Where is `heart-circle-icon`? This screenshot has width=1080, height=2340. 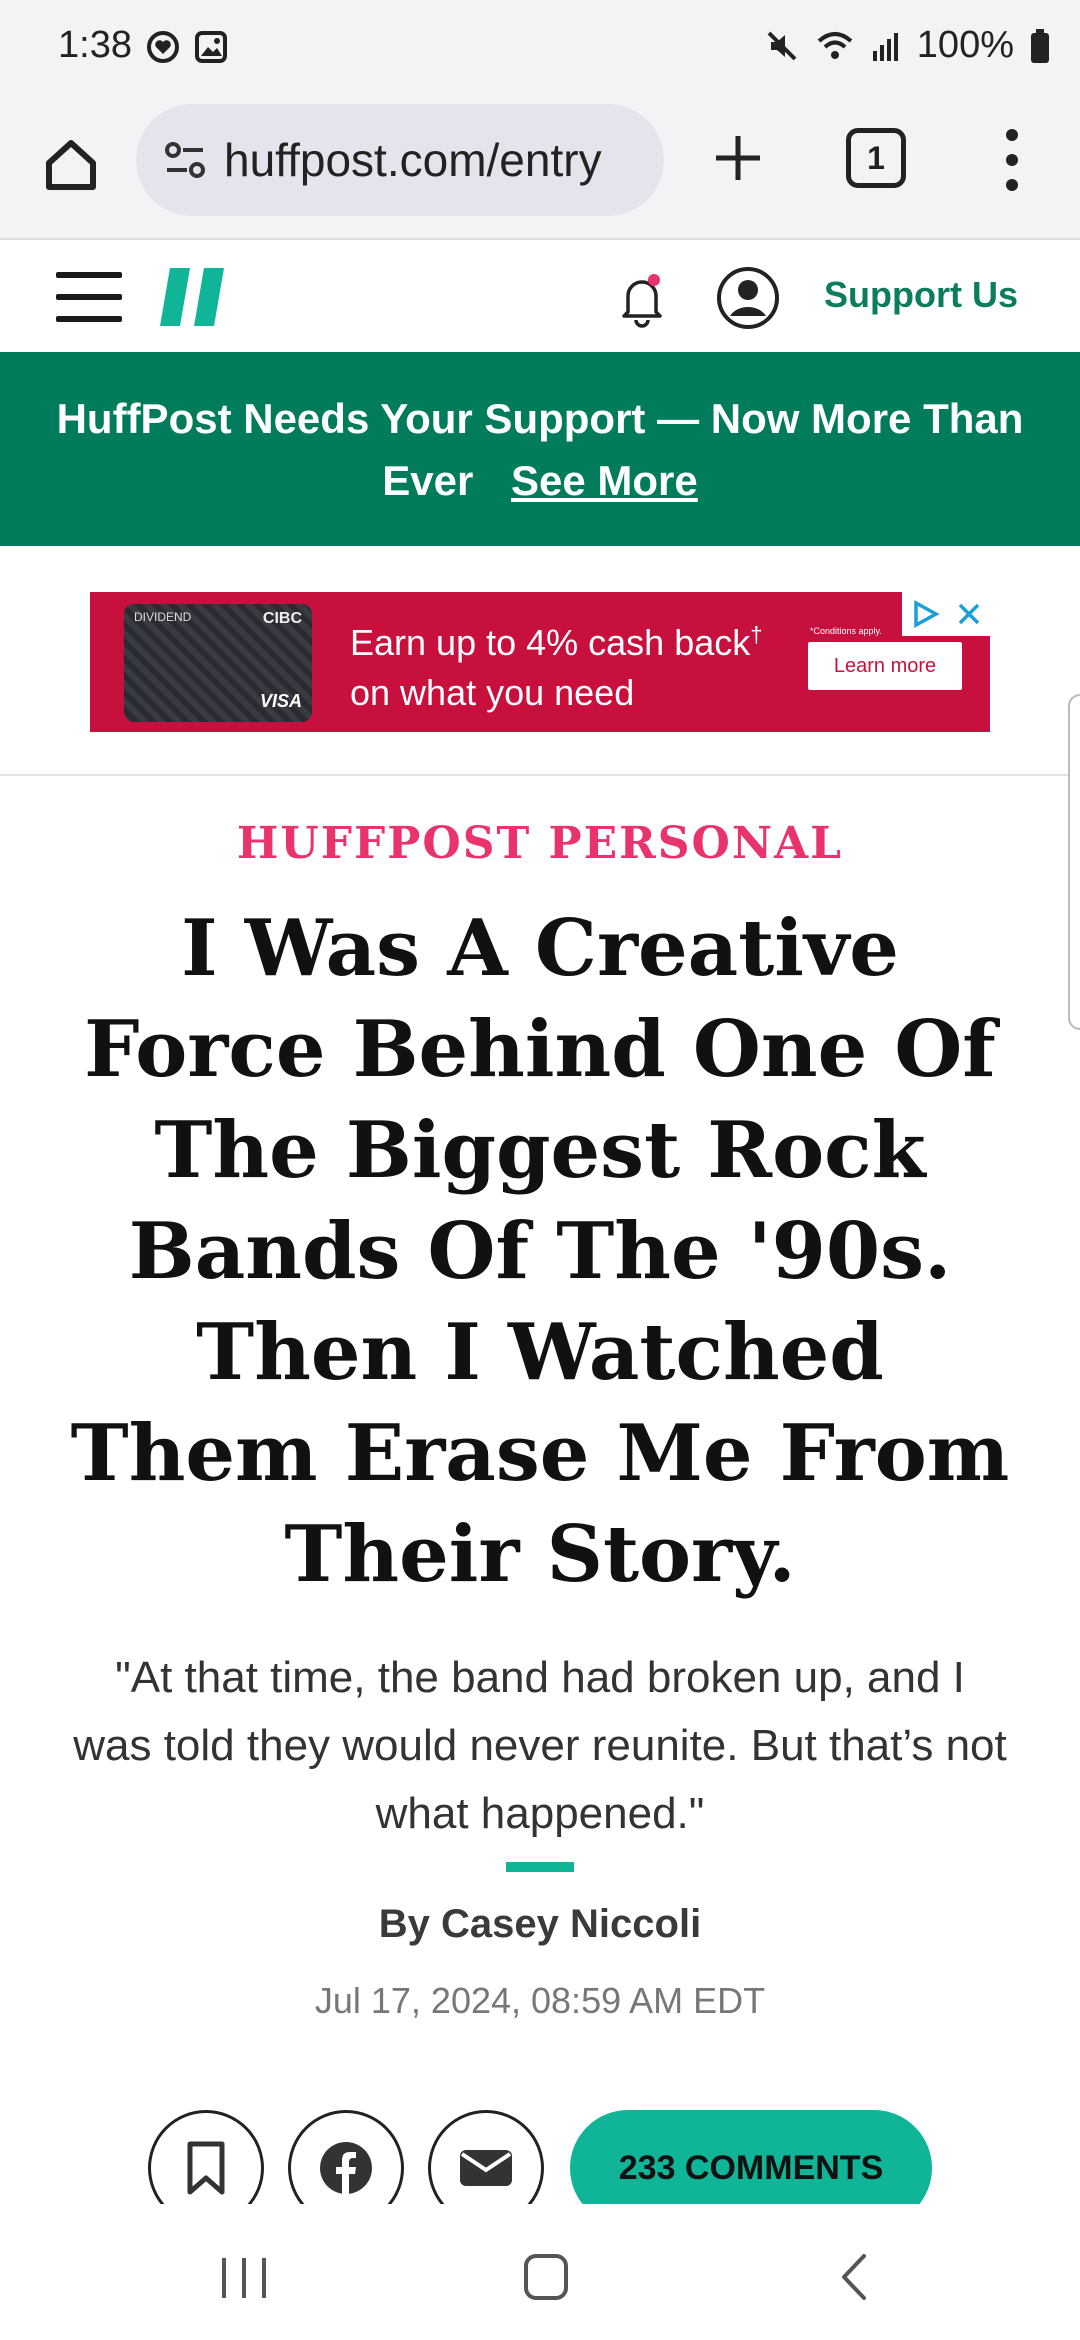 heart-circle-icon is located at coordinates (163, 47).